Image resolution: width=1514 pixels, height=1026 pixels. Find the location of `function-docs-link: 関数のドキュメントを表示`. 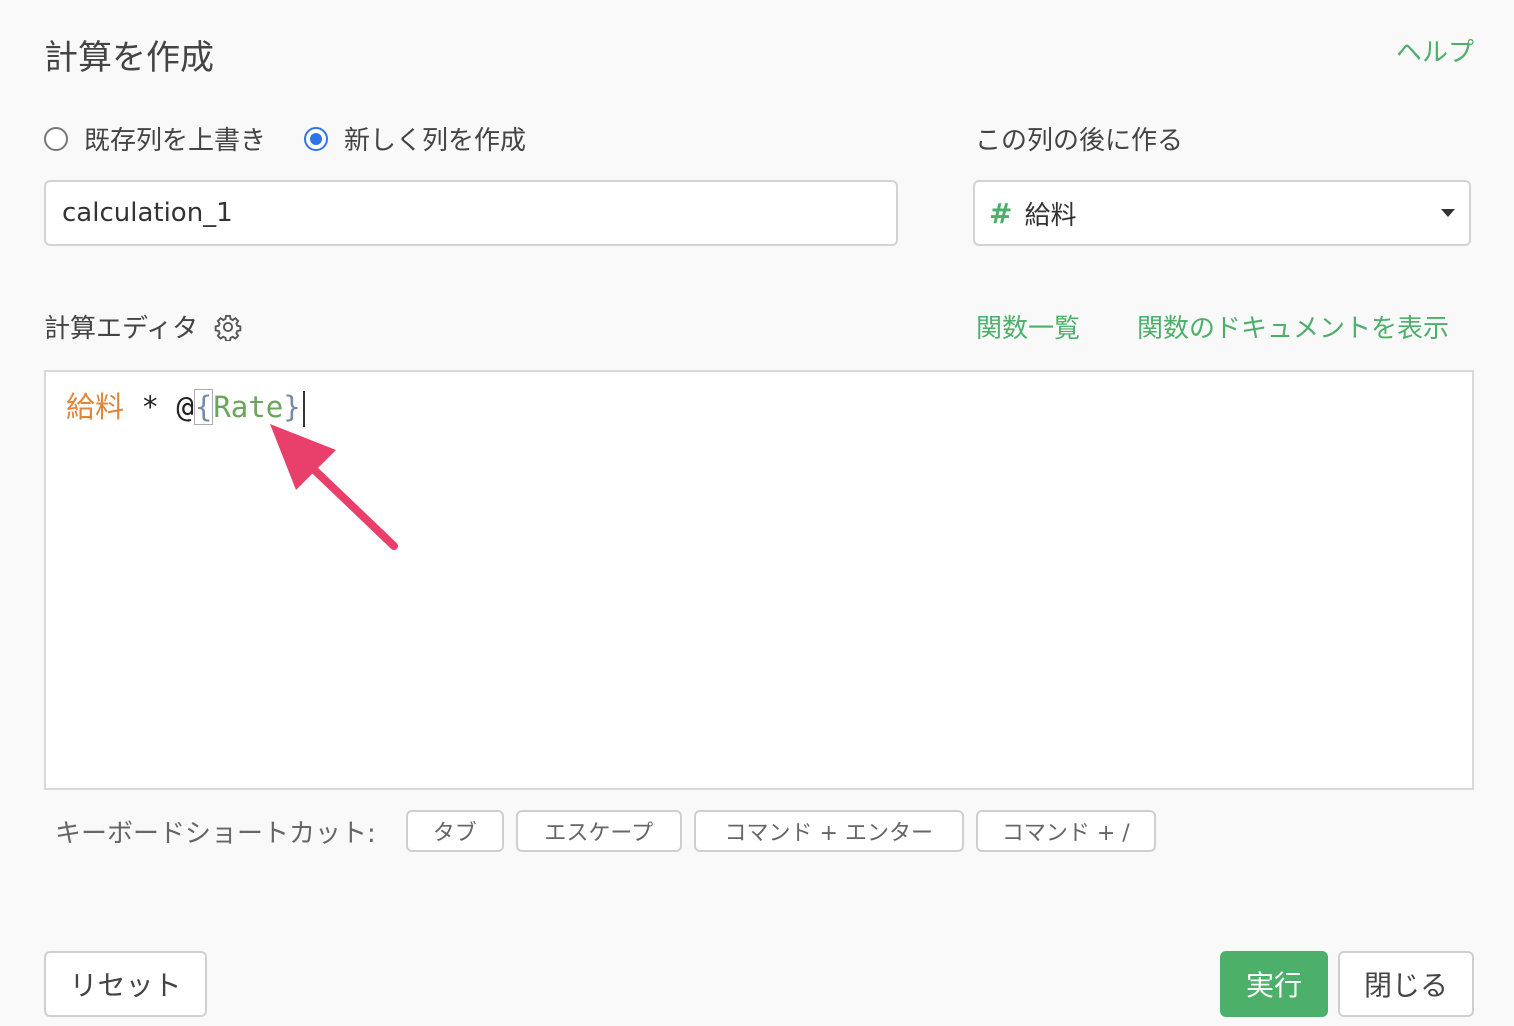

function-docs-link: 関数のドキュメントを表示 is located at coordinates (1293, 326).